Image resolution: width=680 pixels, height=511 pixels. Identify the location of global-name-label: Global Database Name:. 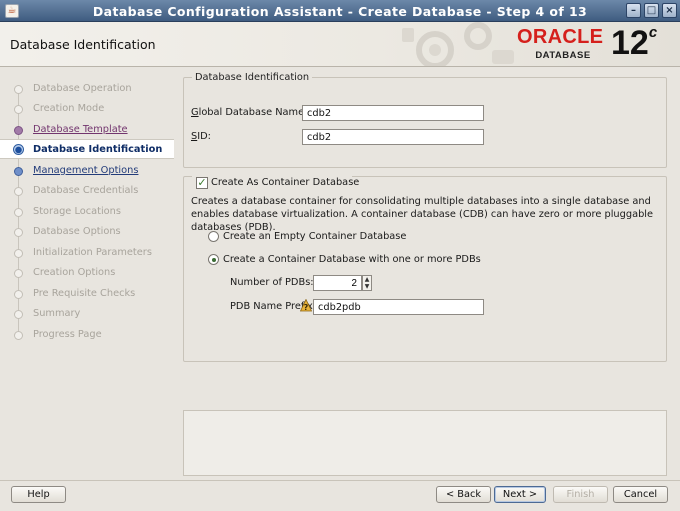
(249, 112).